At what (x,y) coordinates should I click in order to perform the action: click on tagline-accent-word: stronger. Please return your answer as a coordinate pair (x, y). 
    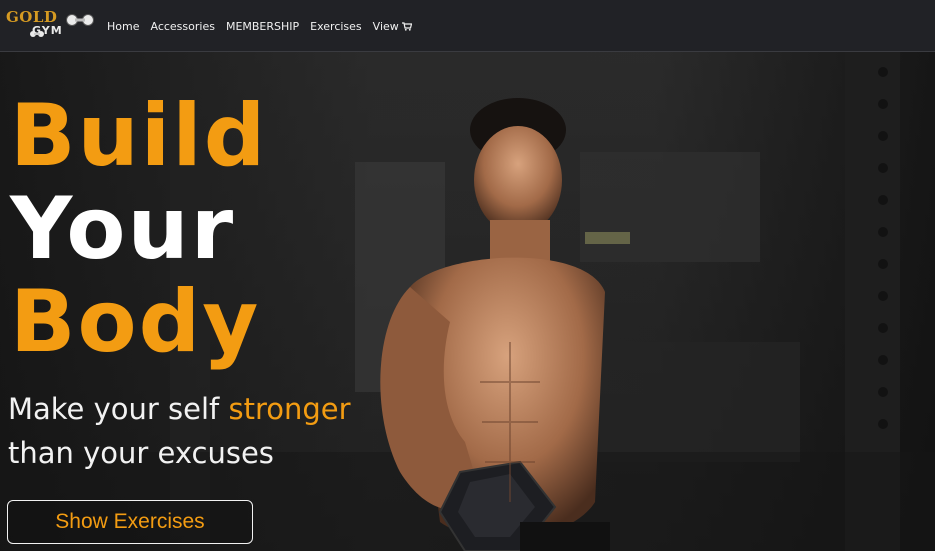
    Looking at the image, I should click on (289, 409).